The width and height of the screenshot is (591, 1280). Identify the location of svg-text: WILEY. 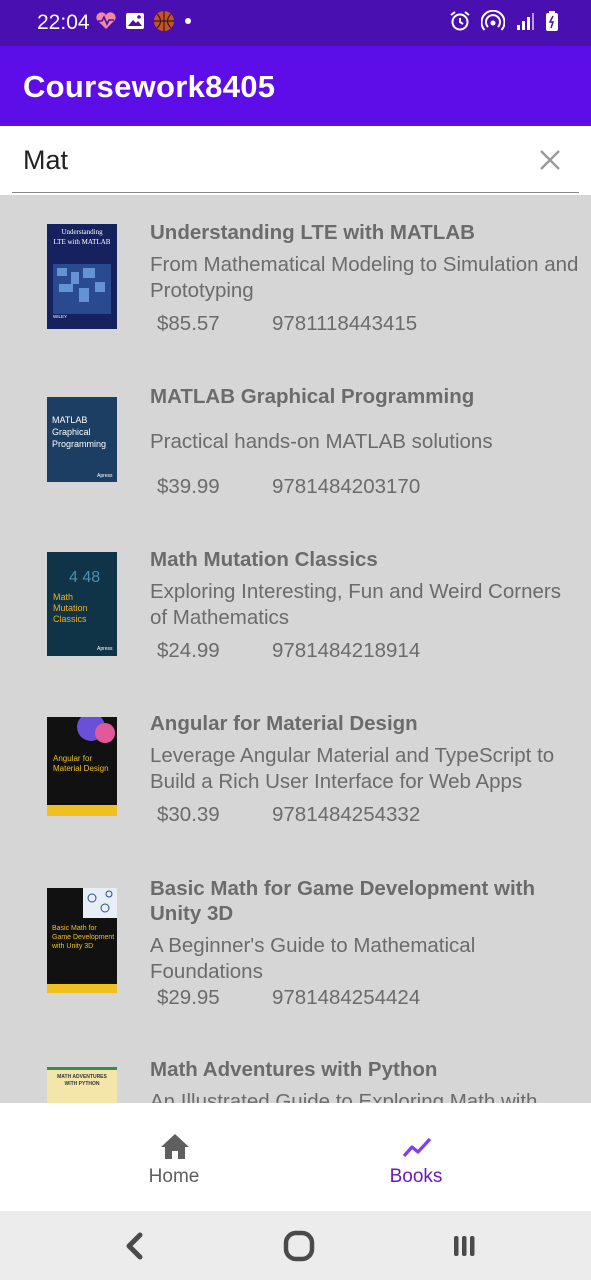
(60, 316).